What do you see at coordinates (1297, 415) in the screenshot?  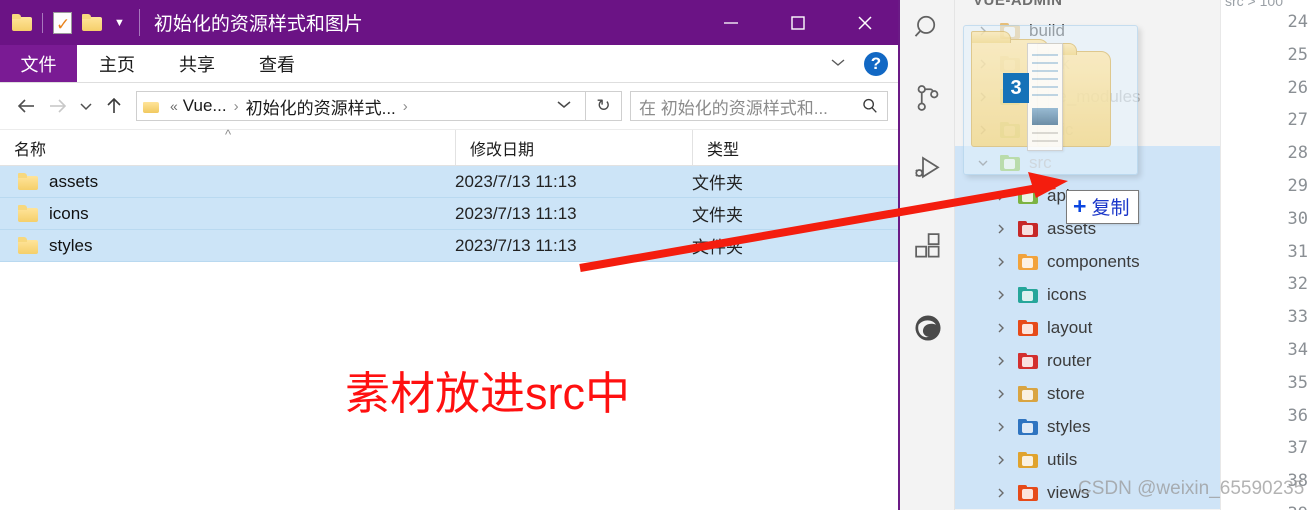 I see `line-number: 36` at bounding box center [1297, 415].